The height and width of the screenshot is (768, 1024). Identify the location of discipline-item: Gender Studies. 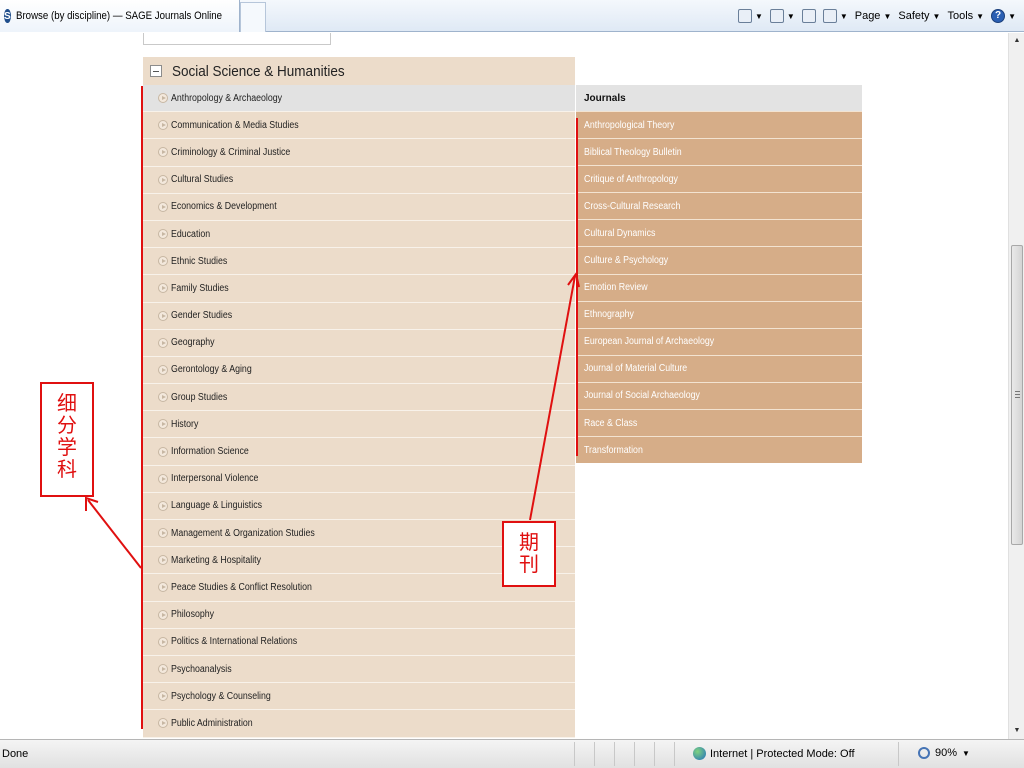
(359, 316).